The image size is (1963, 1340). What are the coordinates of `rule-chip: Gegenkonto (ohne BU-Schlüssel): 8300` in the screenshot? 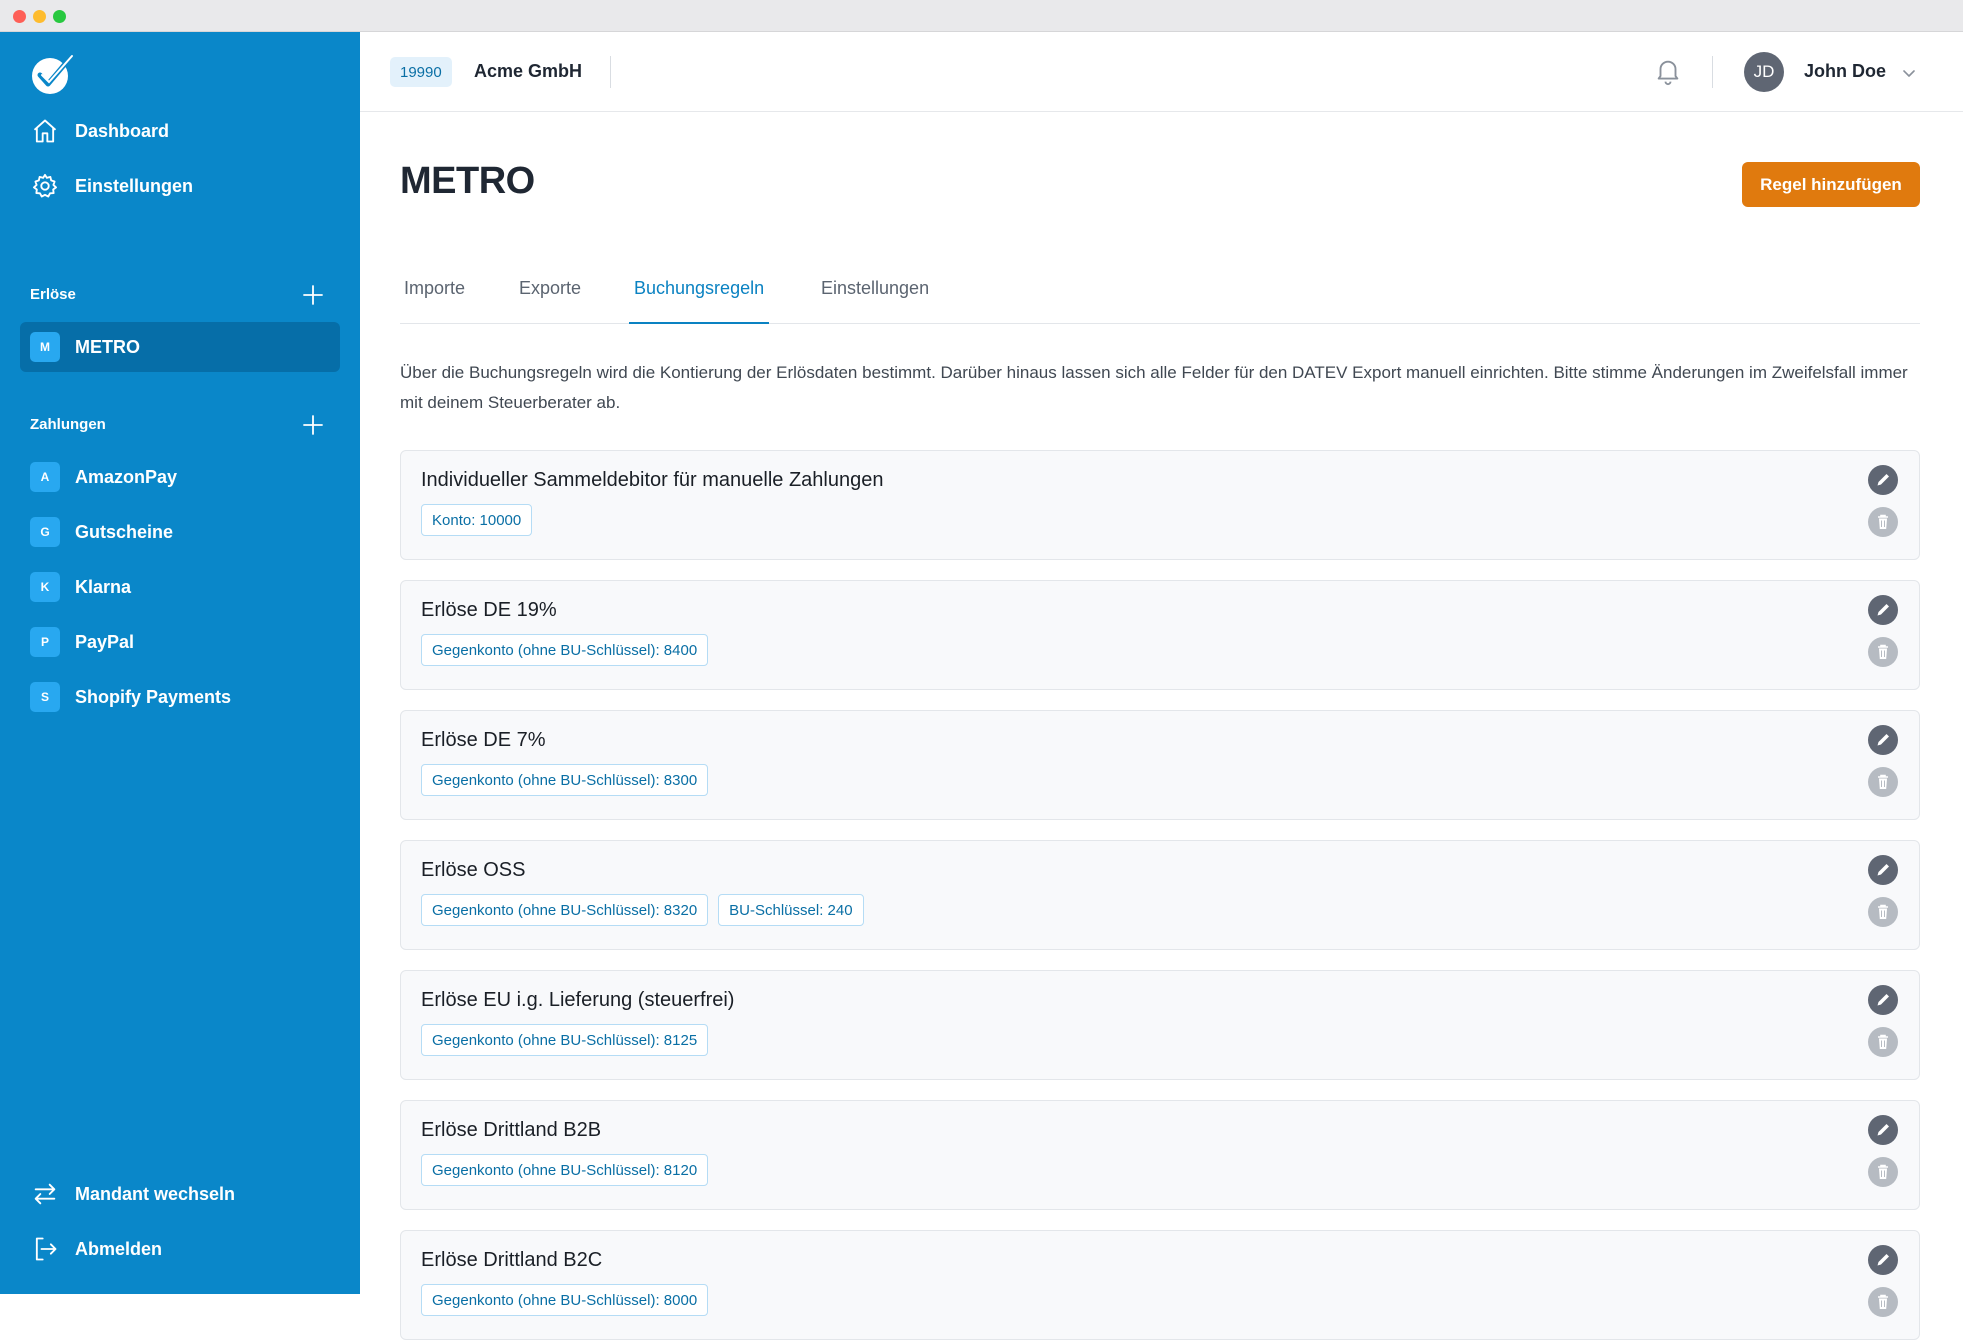 It's located at (565, 780).